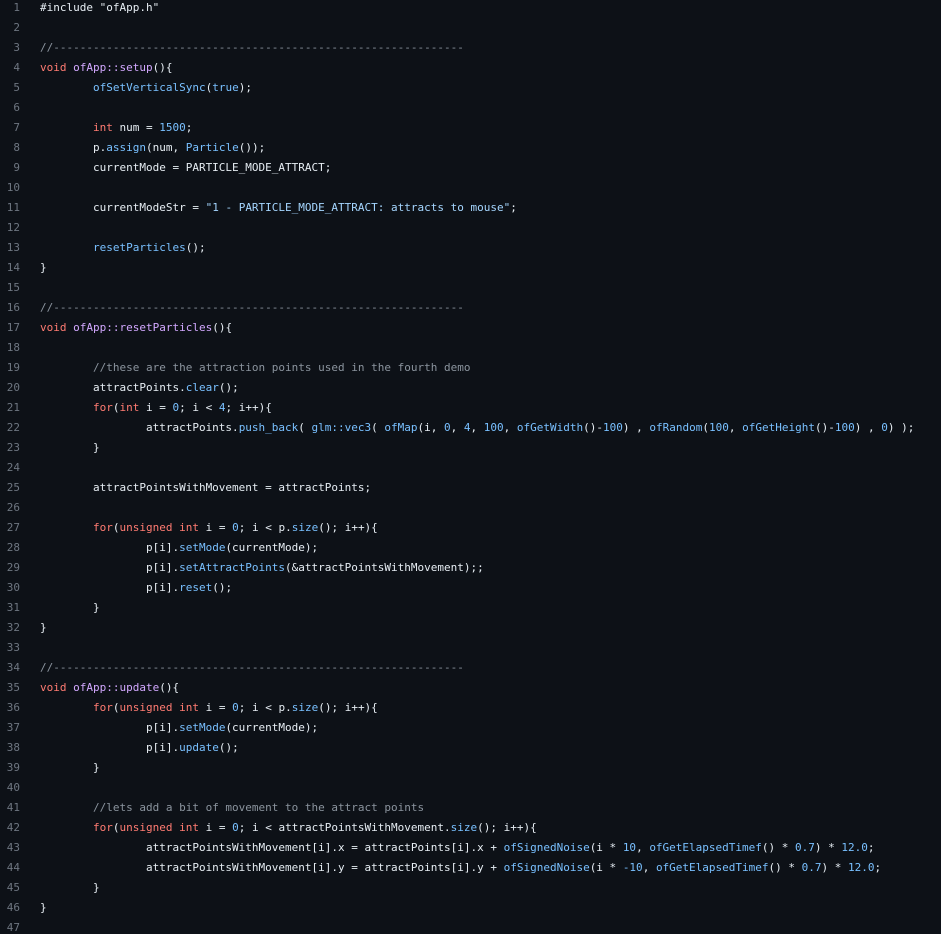 Image resolution: width=941 pixels, height=934 pixels. Describe the element at coordinates (470, 547) in the screenshot. I see `code-line: 28 p[i].setMode(currentMode);` at that location.